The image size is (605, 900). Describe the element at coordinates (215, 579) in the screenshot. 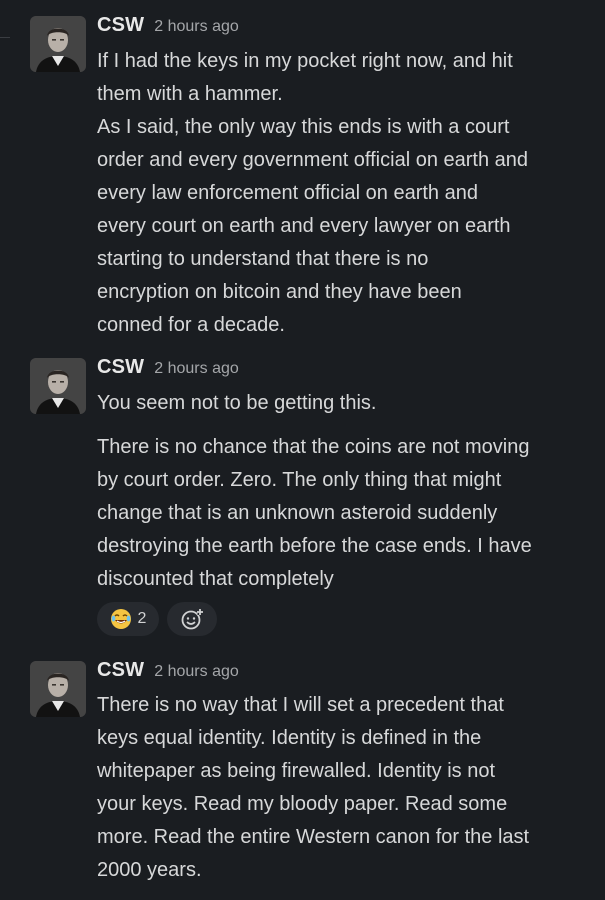

I see `message-line: discounted that completely` at that location.